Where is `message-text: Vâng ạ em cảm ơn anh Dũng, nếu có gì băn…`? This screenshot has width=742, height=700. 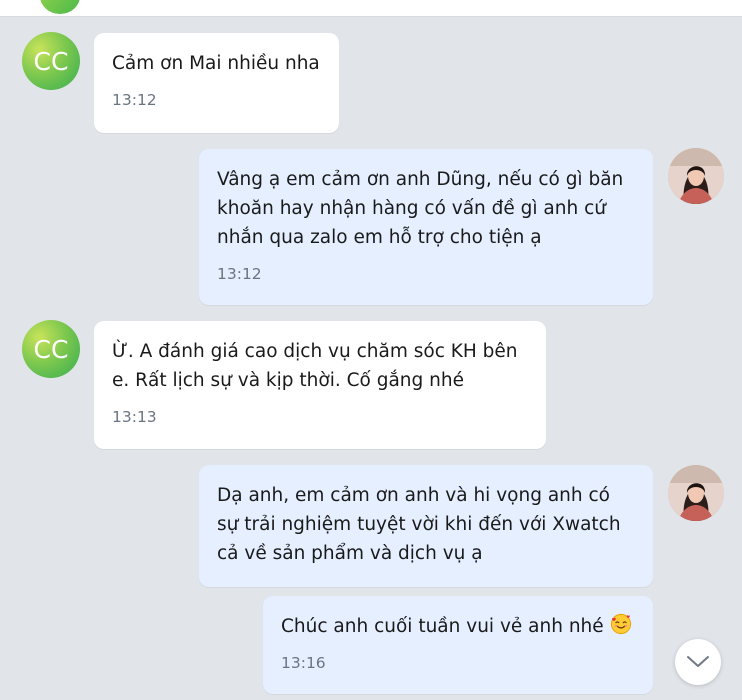
message-text: Vâng ạ em cảm ơn anh Dũng, nếu có gì băn… is located at coordinates (420, 208).